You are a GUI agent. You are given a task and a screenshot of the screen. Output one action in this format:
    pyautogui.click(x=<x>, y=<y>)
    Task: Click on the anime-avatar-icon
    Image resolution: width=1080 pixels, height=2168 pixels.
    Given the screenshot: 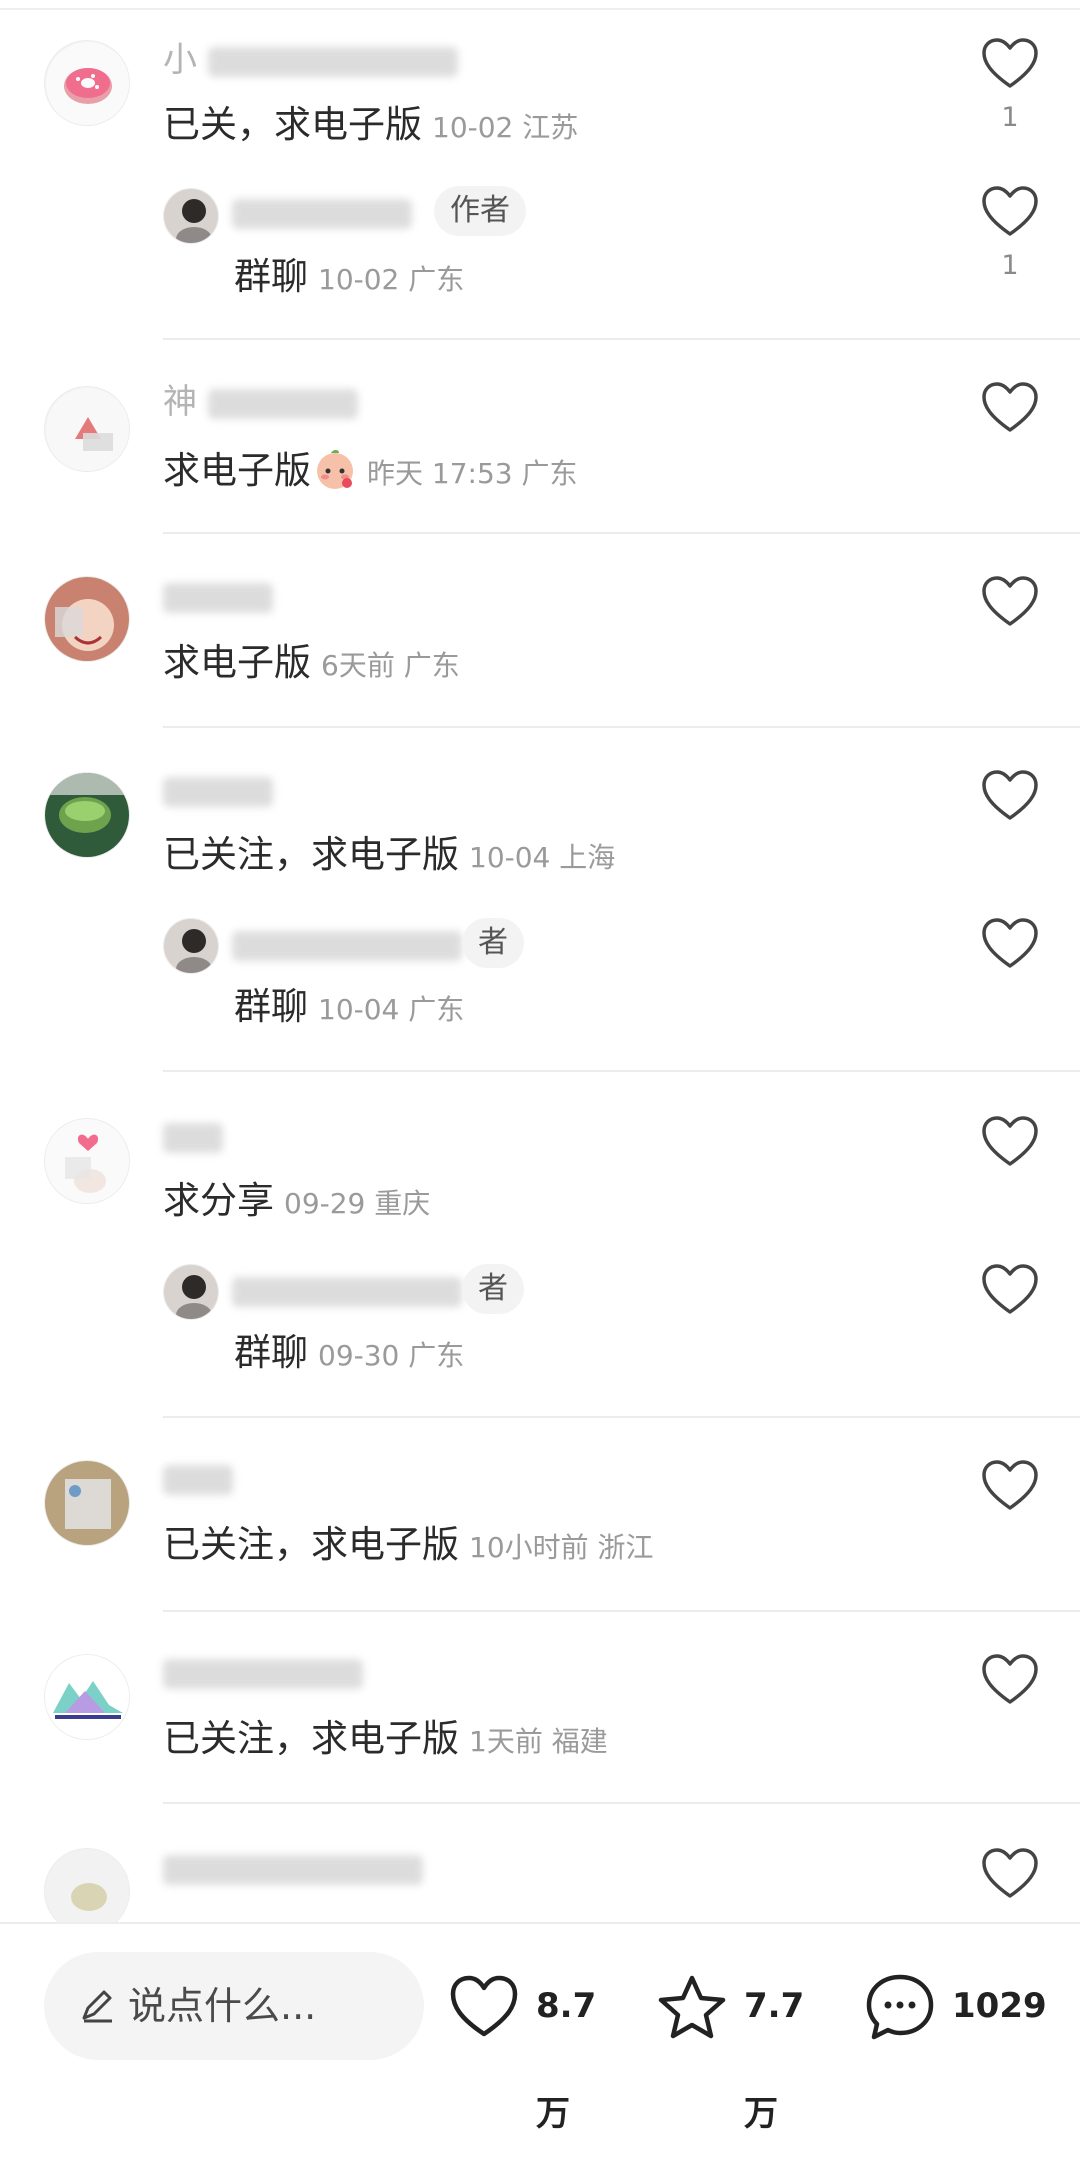 What is the action you would take?
    pyautogui.click(x=87, y=619)
    